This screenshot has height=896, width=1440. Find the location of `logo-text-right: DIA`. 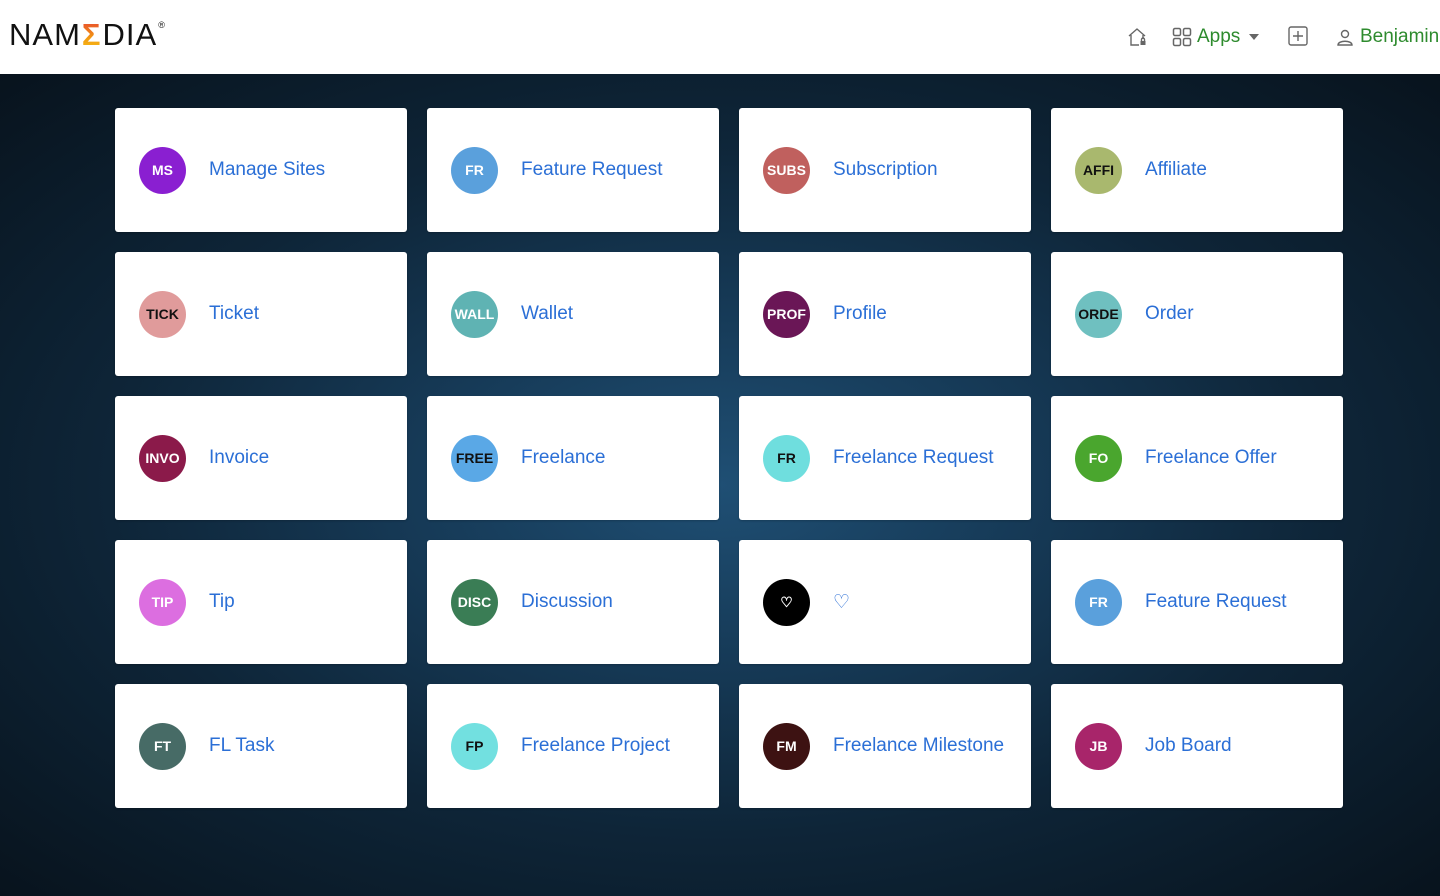

logo-text-right: DIA is located at coordinates (130, 34).